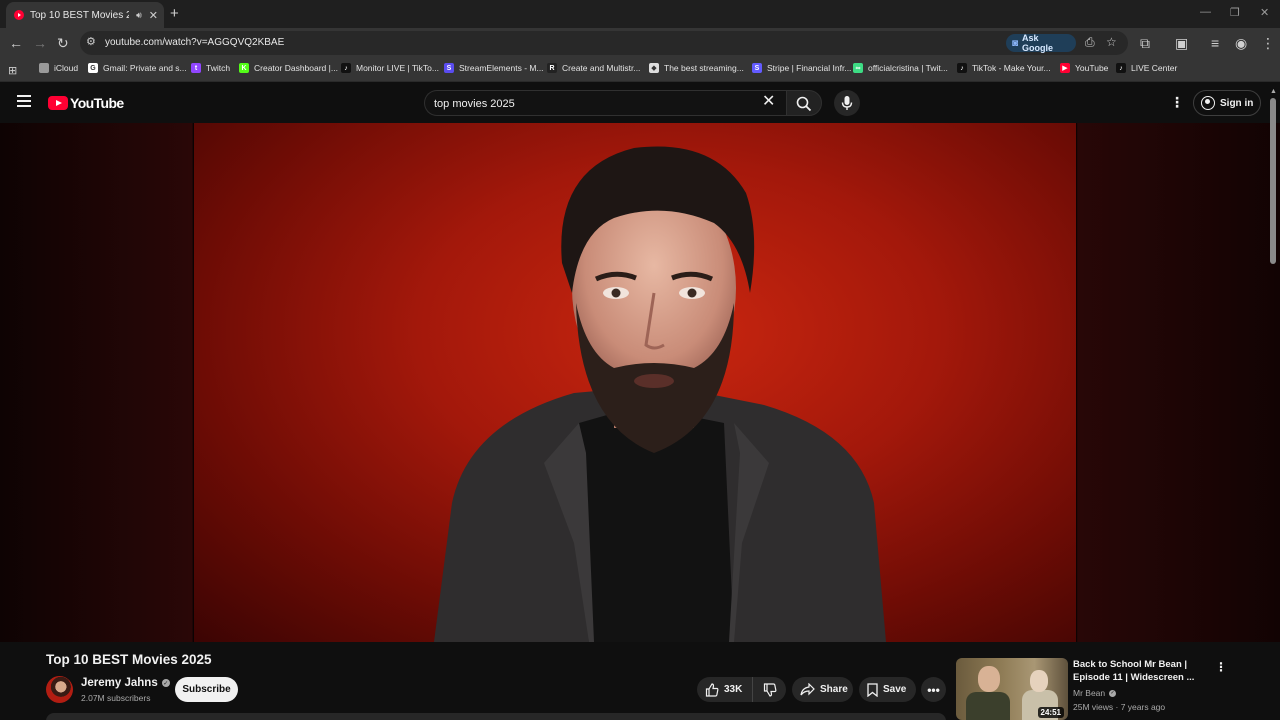 The width and height of the screenshot is (1280, 720). What do you see at coordinates (822, 689) in the screenshot?
I see `share-button: Share` at bounding box center [822, 689].